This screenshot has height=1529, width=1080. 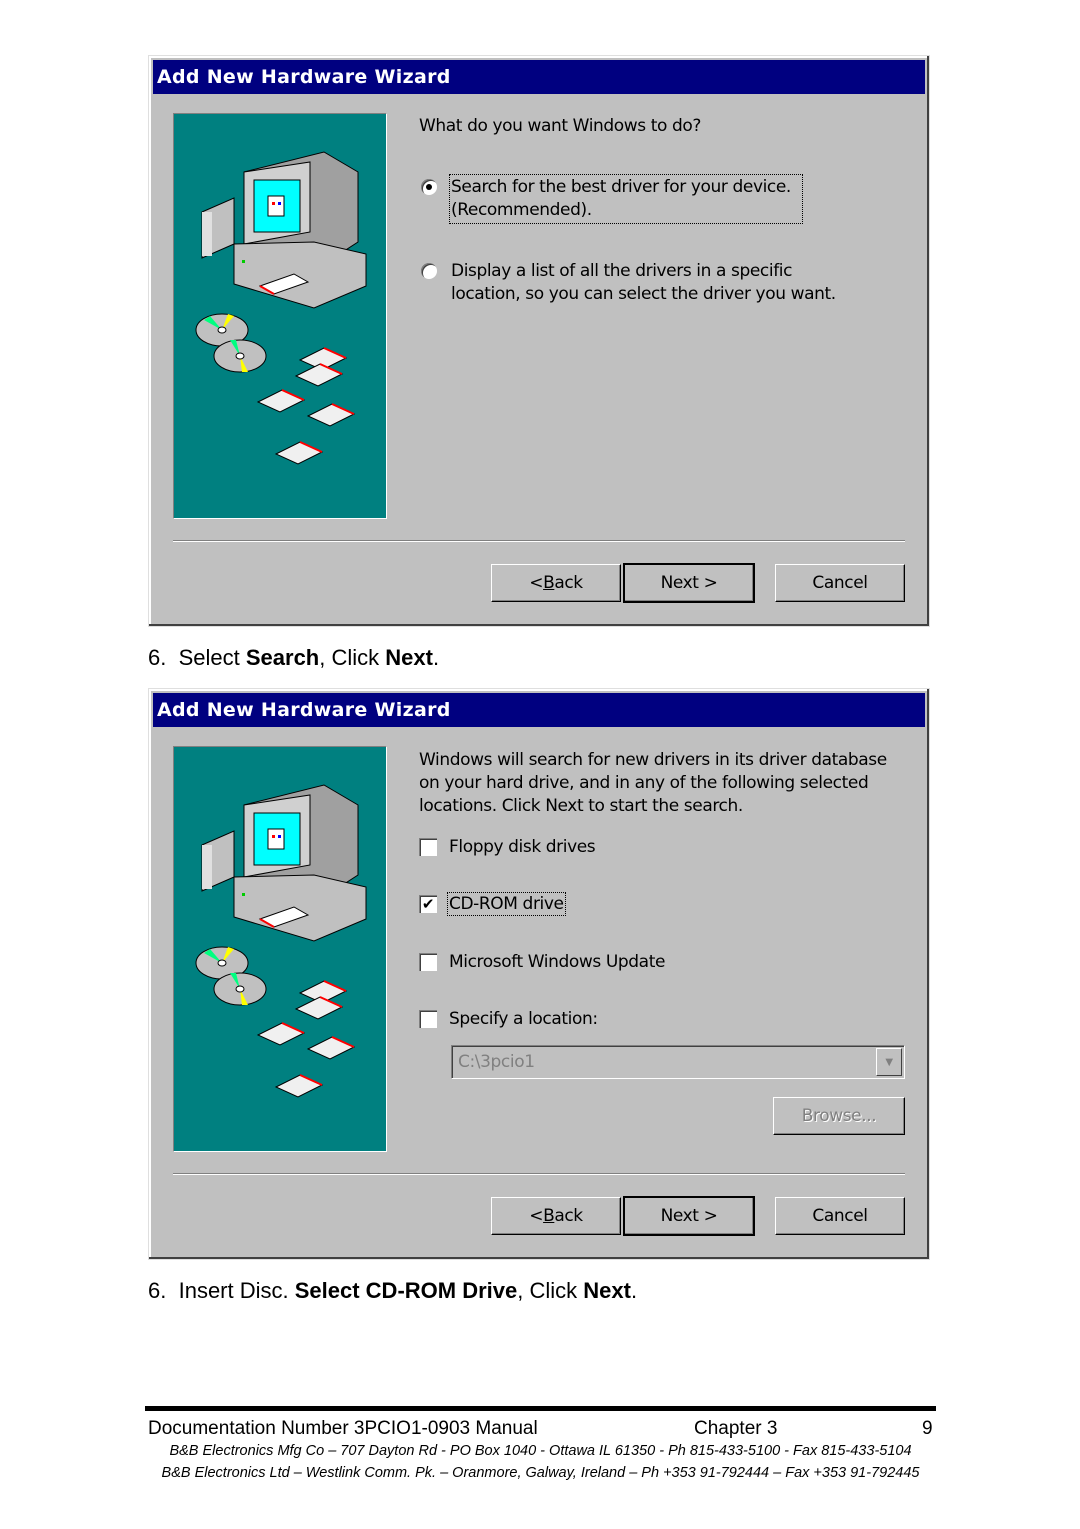 I want to click on footer-doc-number: Documentation Number 3PCIO1-0903 Manual, so click(x=343, y=1428).